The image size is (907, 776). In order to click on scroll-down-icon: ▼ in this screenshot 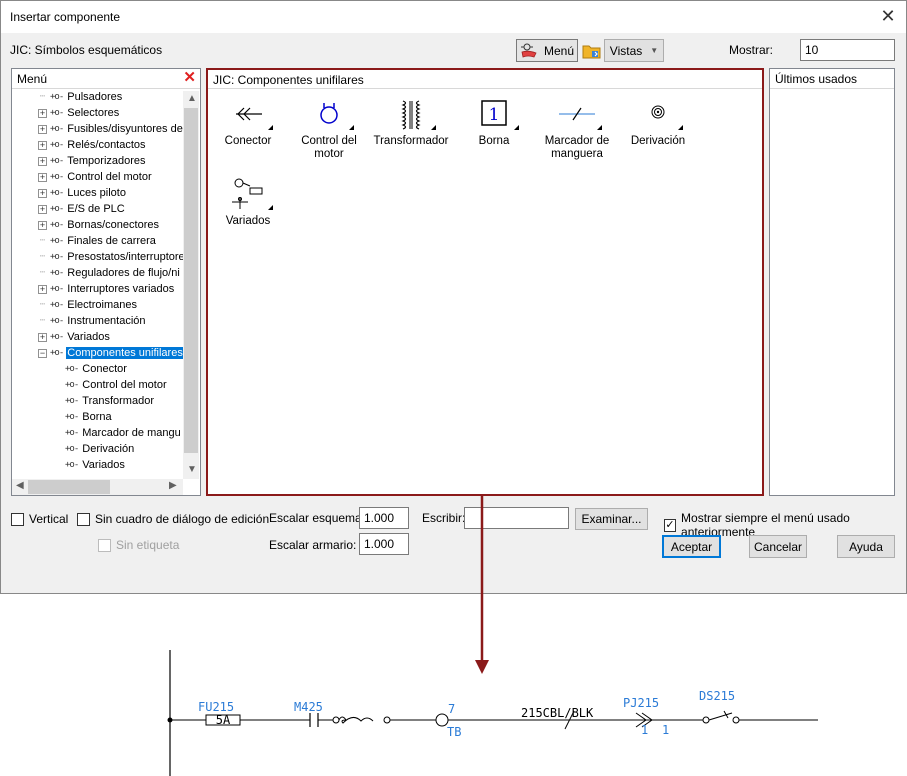, I will do `click(192, 469)`.